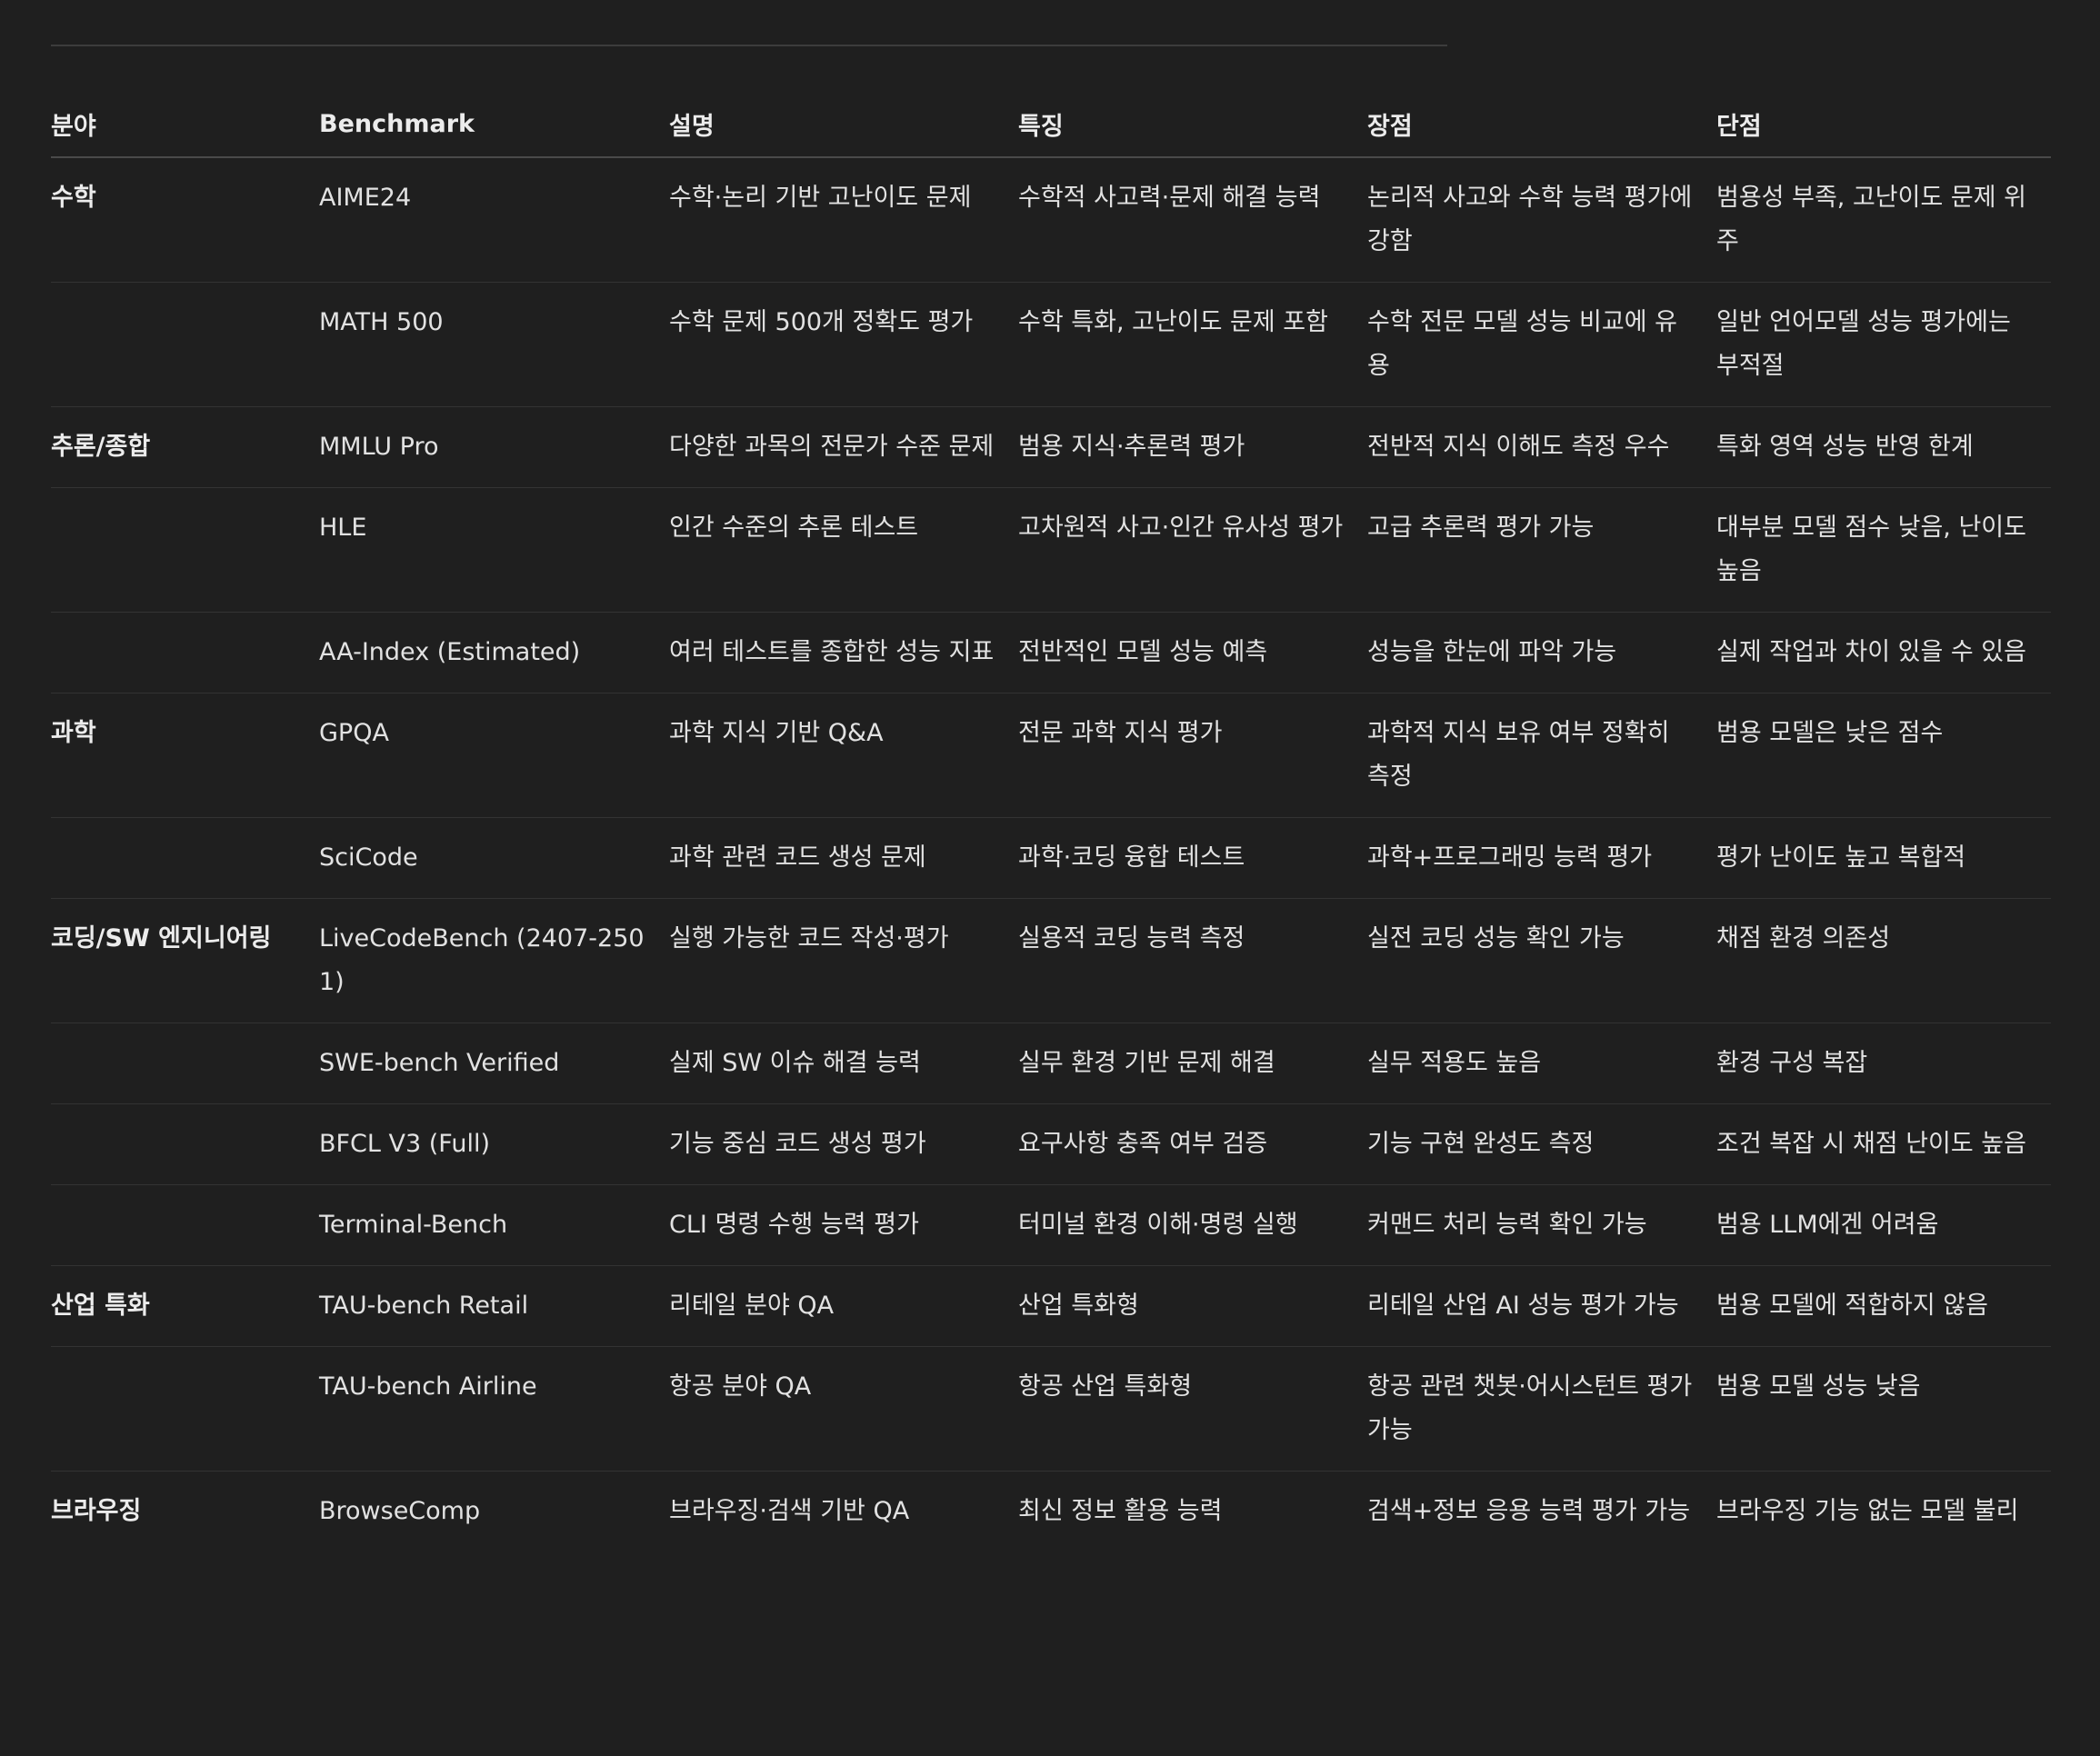  What do you see at coordinates (789, 1511) in the screenshot?
I see `cell-description: 브라우징·검색 기반 QA` at bounding box center [789, 1511].